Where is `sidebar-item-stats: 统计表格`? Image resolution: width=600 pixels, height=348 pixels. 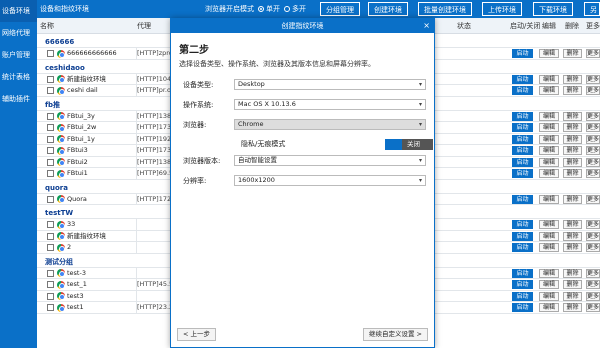 sidebar-item-stats: 统计表格 is located at coordinates (18, 77).